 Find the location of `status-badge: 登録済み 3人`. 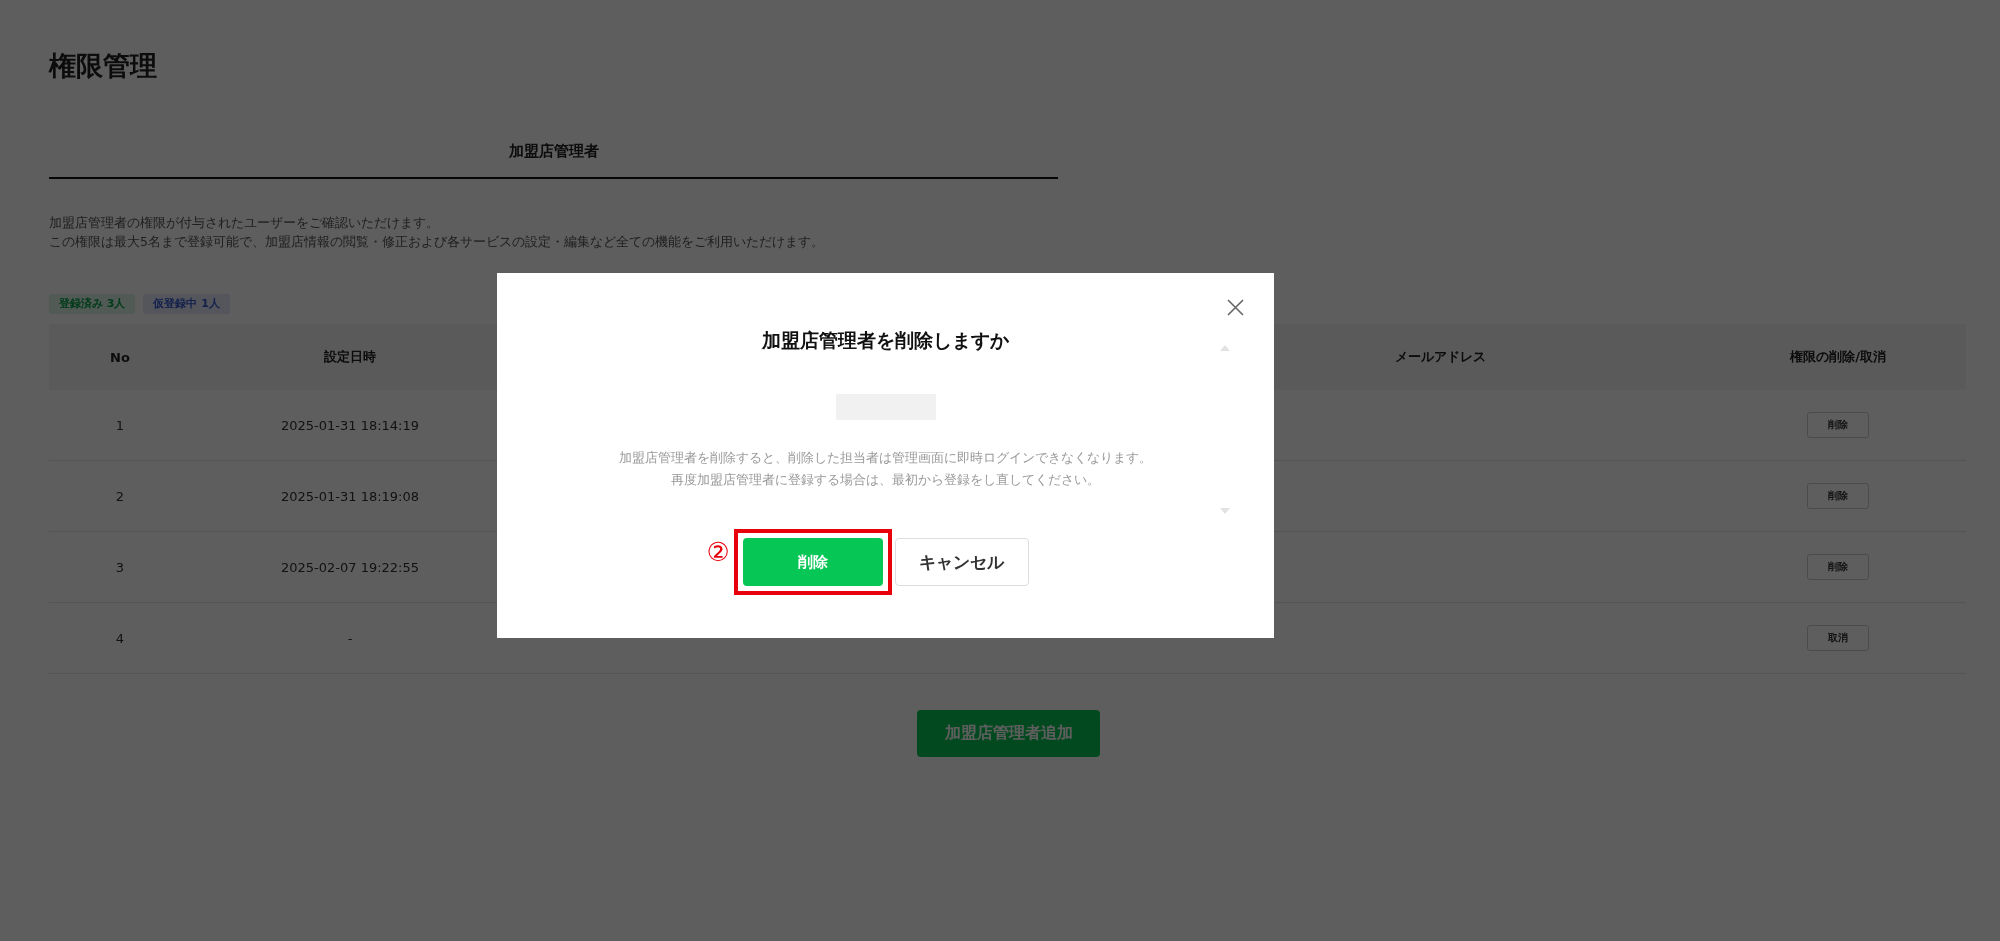

status-badge: 登録済み 3人 is located at coordinates (92, 304).